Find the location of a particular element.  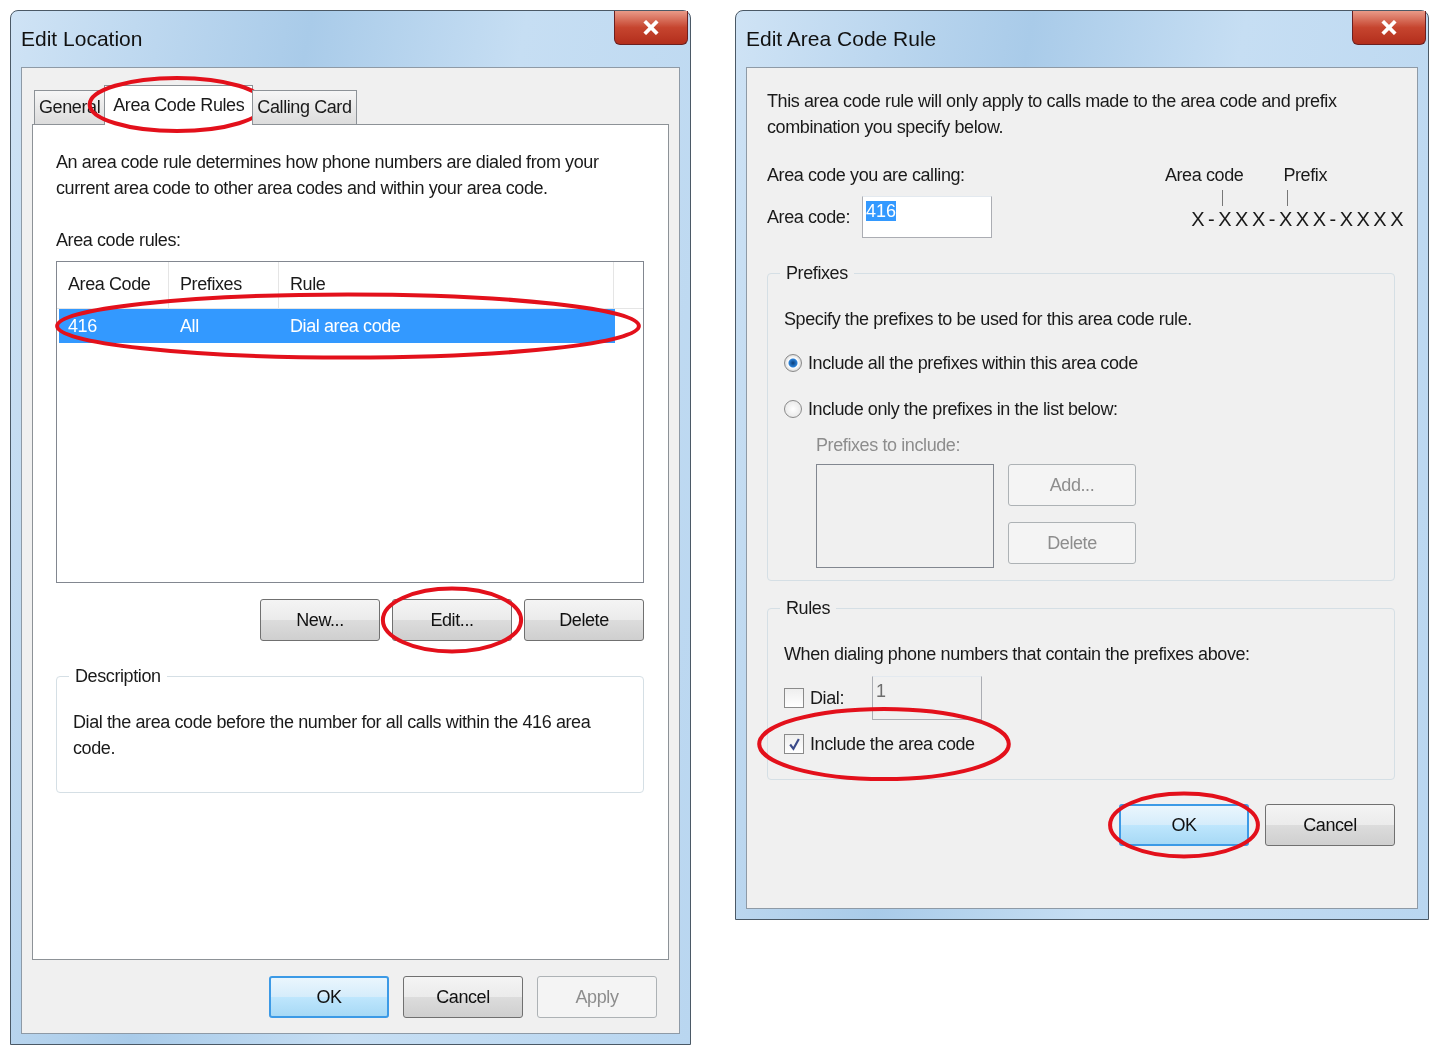

radio-label: Include only the prefixes in the list below: is located at coordinates (963, 409).